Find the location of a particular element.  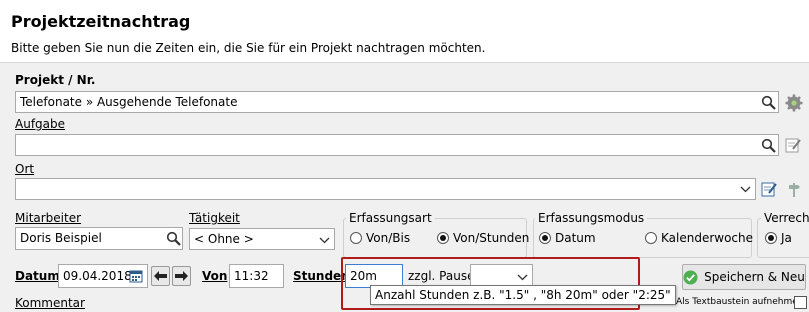

von-value: 11:32 is located at coordinates (251, 276).